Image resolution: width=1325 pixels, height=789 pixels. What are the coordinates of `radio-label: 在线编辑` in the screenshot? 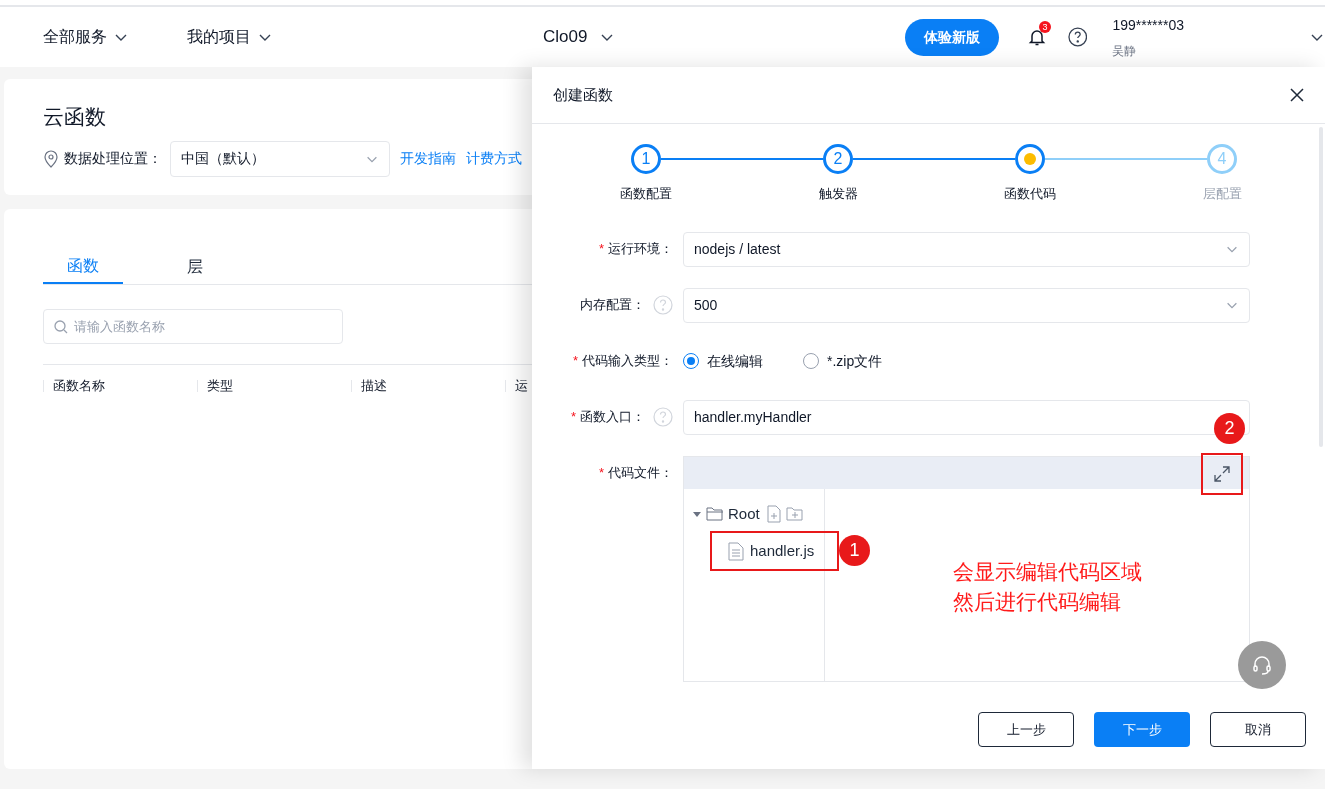 It's located at (735, 361).